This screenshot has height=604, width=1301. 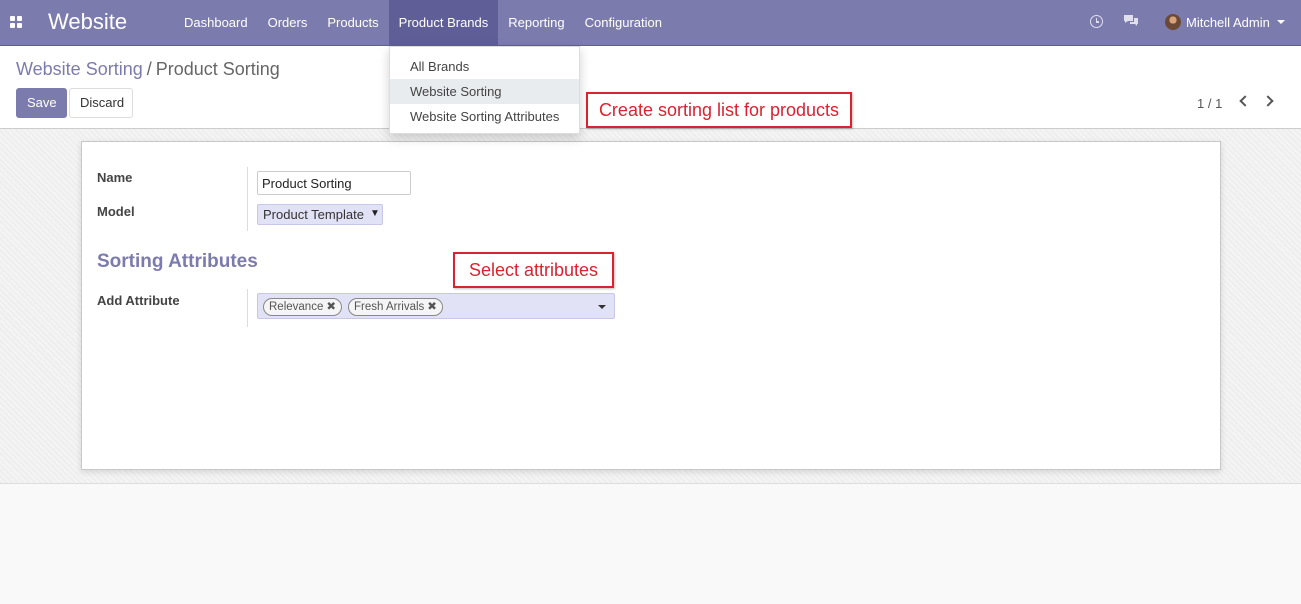 What do you see at coordinates (217, 69) in the screenshot?
I see `breadcrumb-current: Product Sorting` at bounding box center [217, 69].